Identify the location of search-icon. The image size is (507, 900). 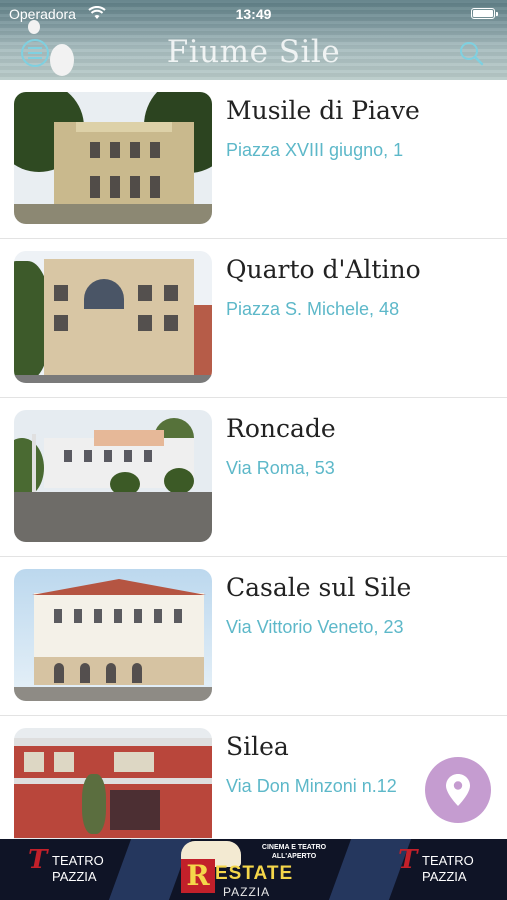
(471, 53).